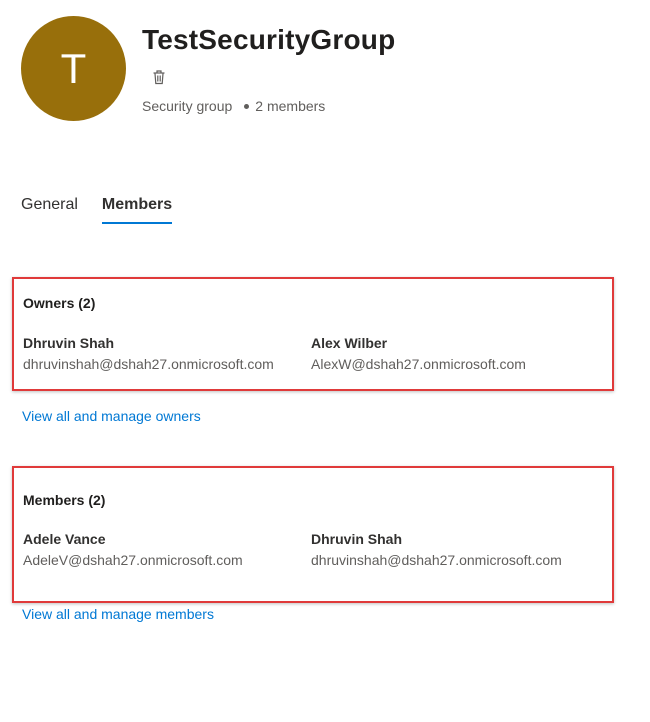 This screenshot has height=722, width=650. I want to click on manage-members-link: View all and manage members, so click(118, 614).